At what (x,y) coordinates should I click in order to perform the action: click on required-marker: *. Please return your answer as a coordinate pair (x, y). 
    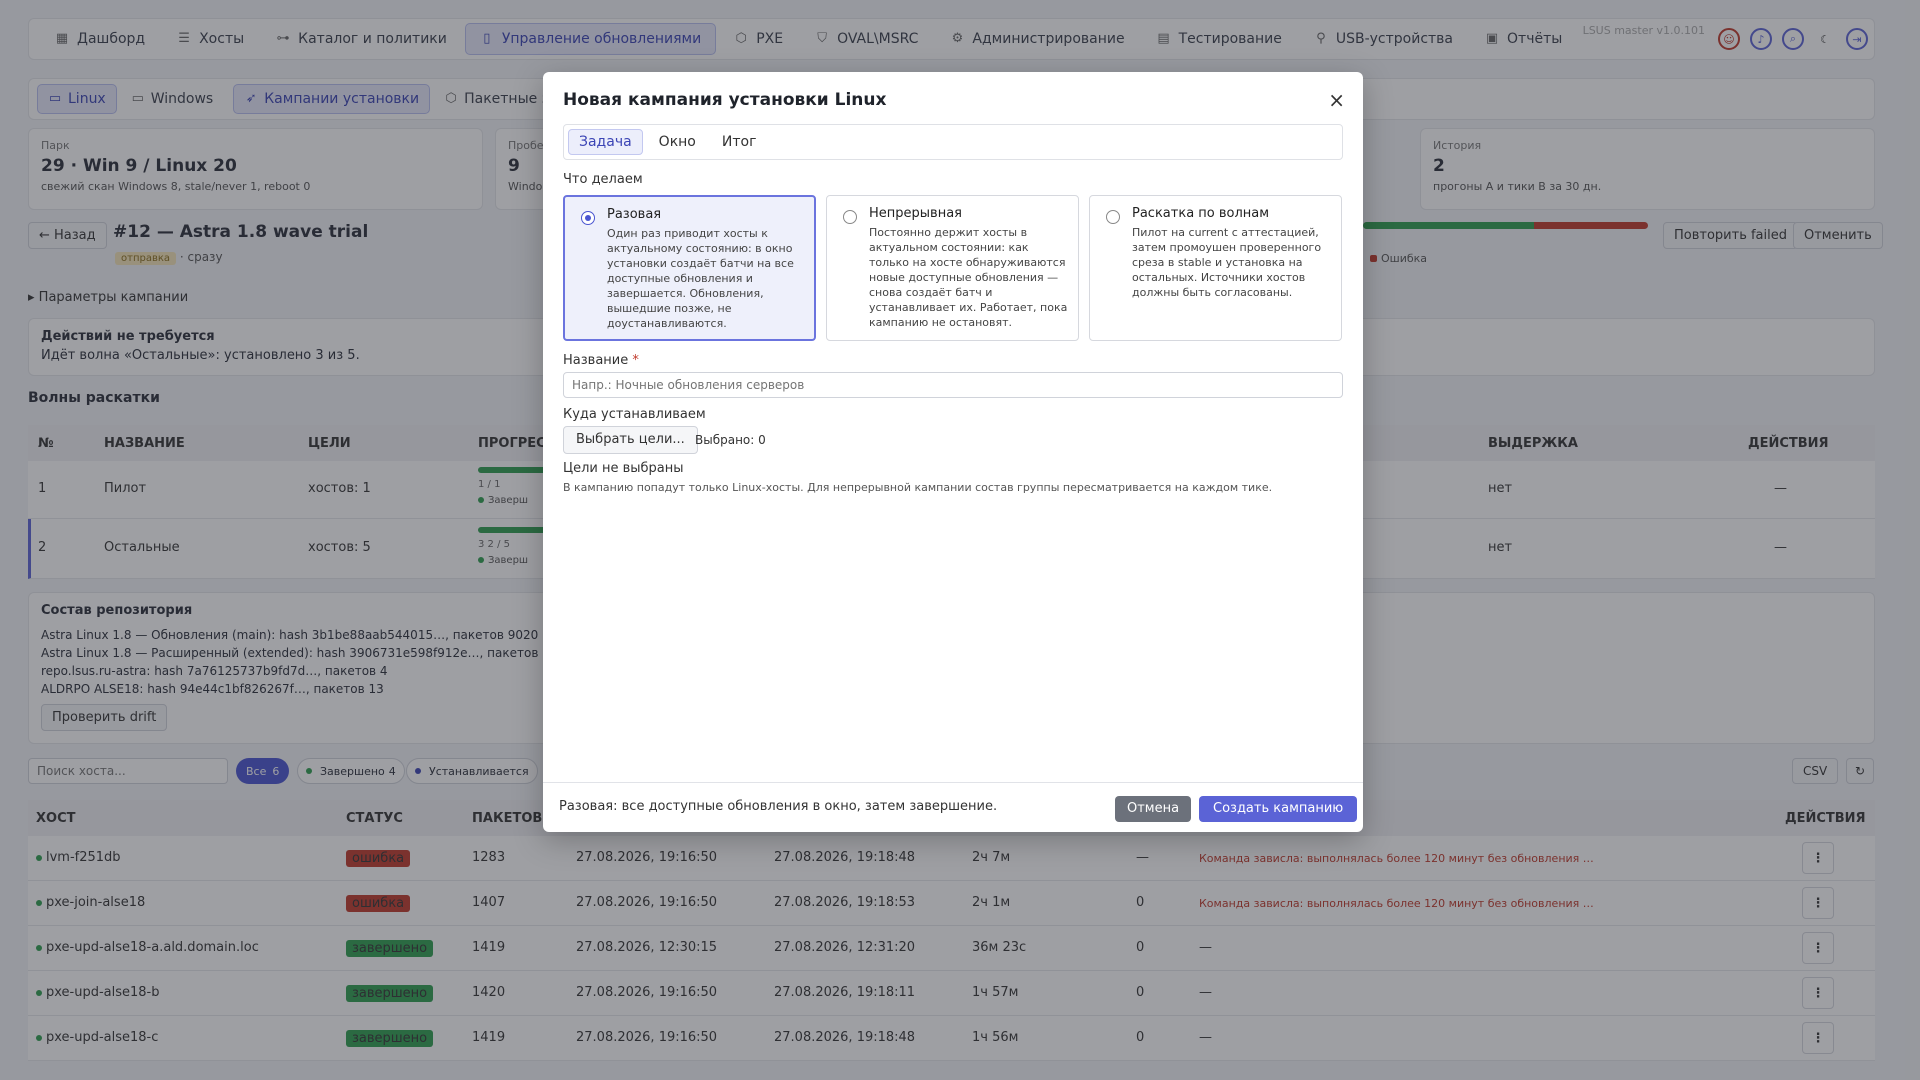
    Looking at the image, I should click on (635, 360).